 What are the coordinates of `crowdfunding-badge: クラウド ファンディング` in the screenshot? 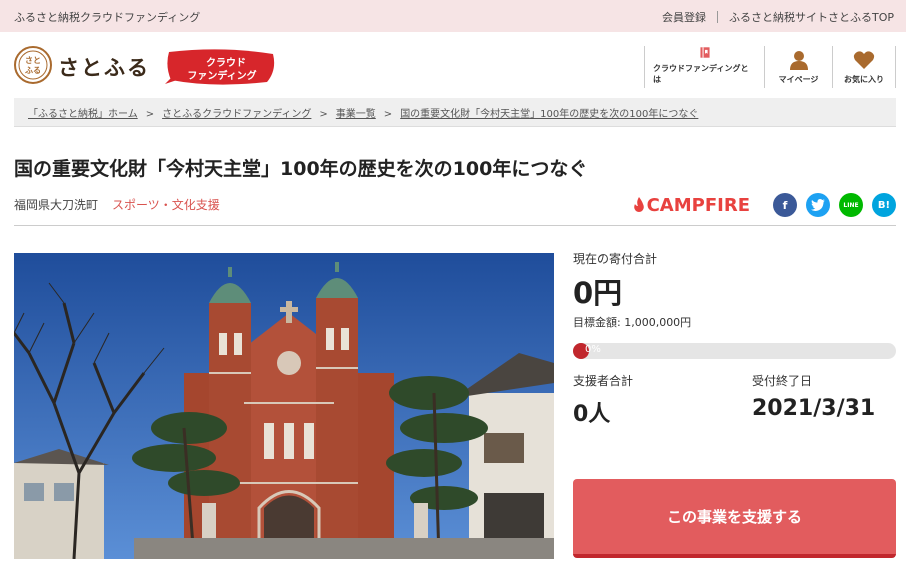 It's located at (220, 67).